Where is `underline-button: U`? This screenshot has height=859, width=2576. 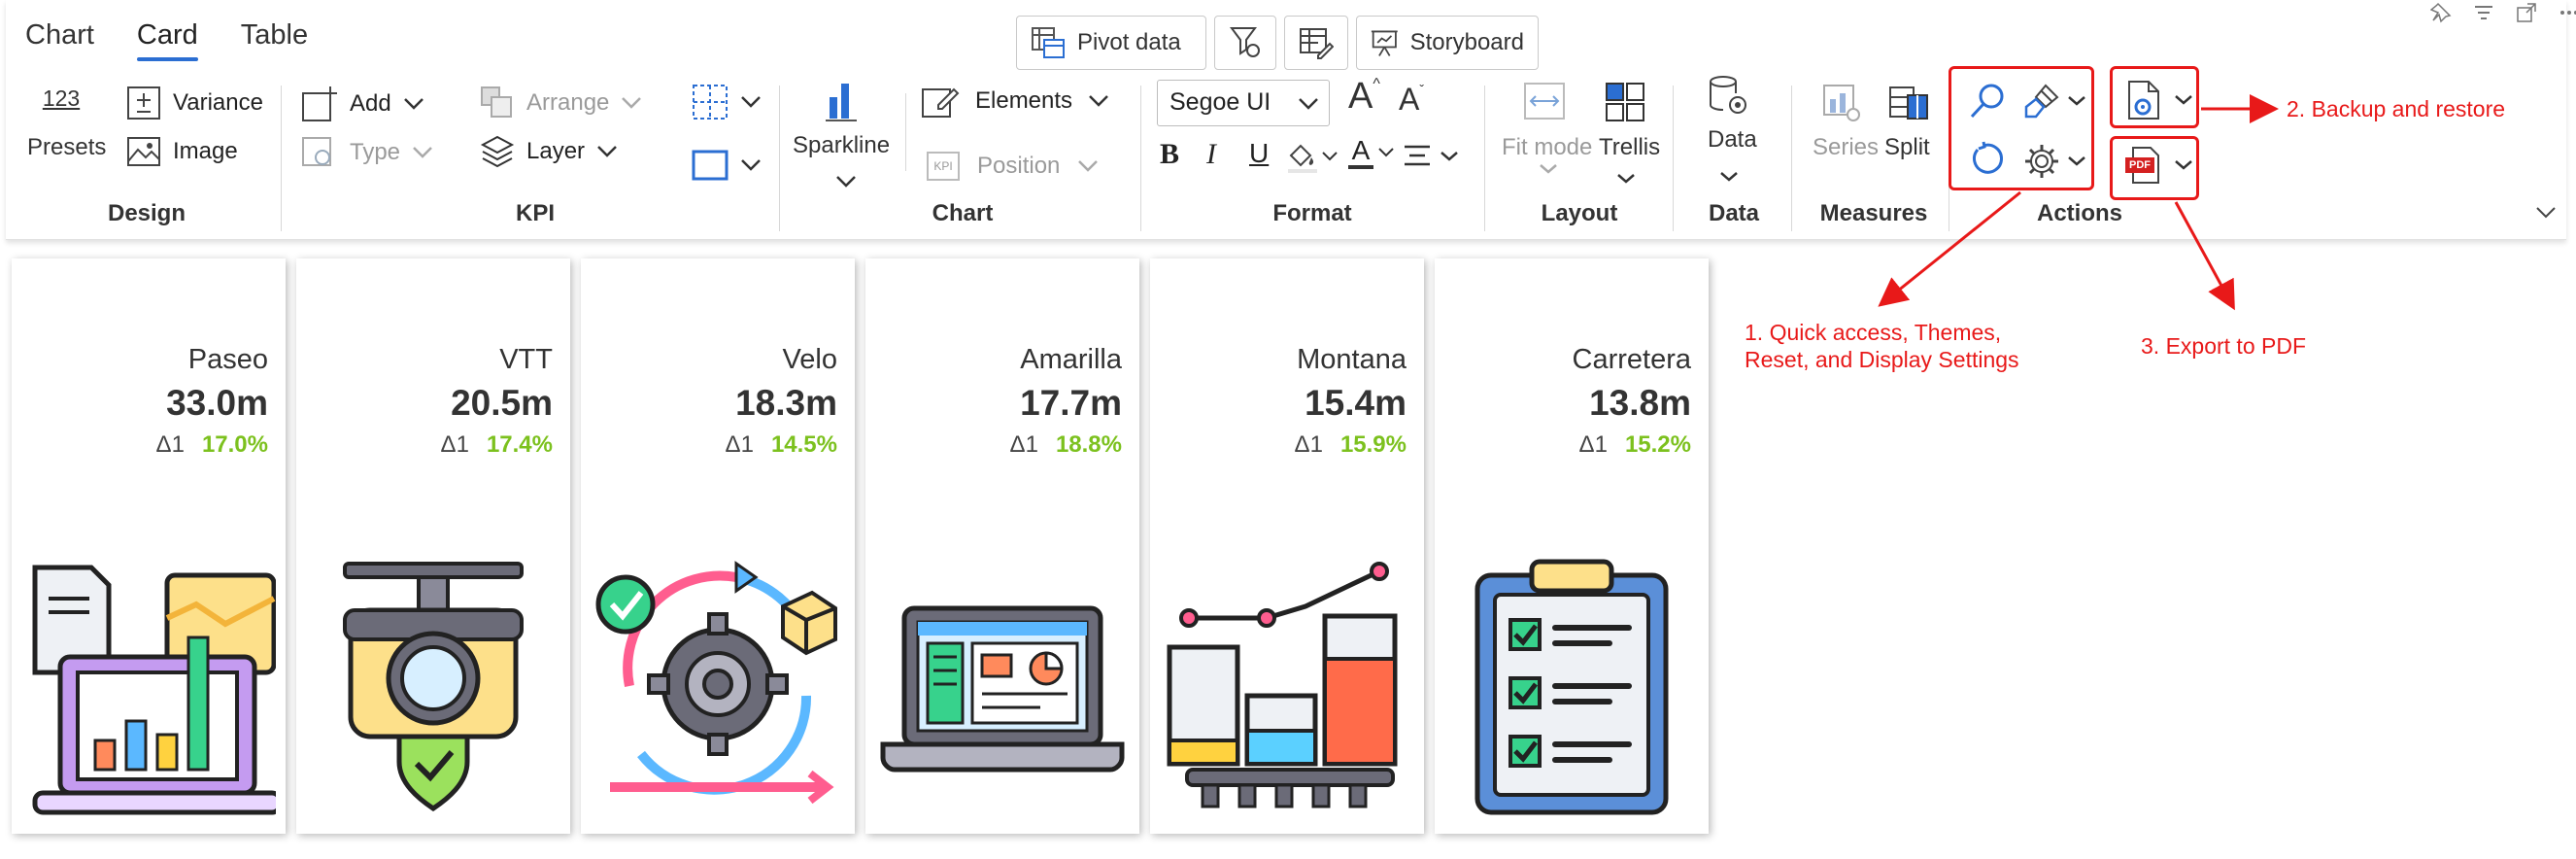 underline-button: U is located at coordinates (1259, 153).